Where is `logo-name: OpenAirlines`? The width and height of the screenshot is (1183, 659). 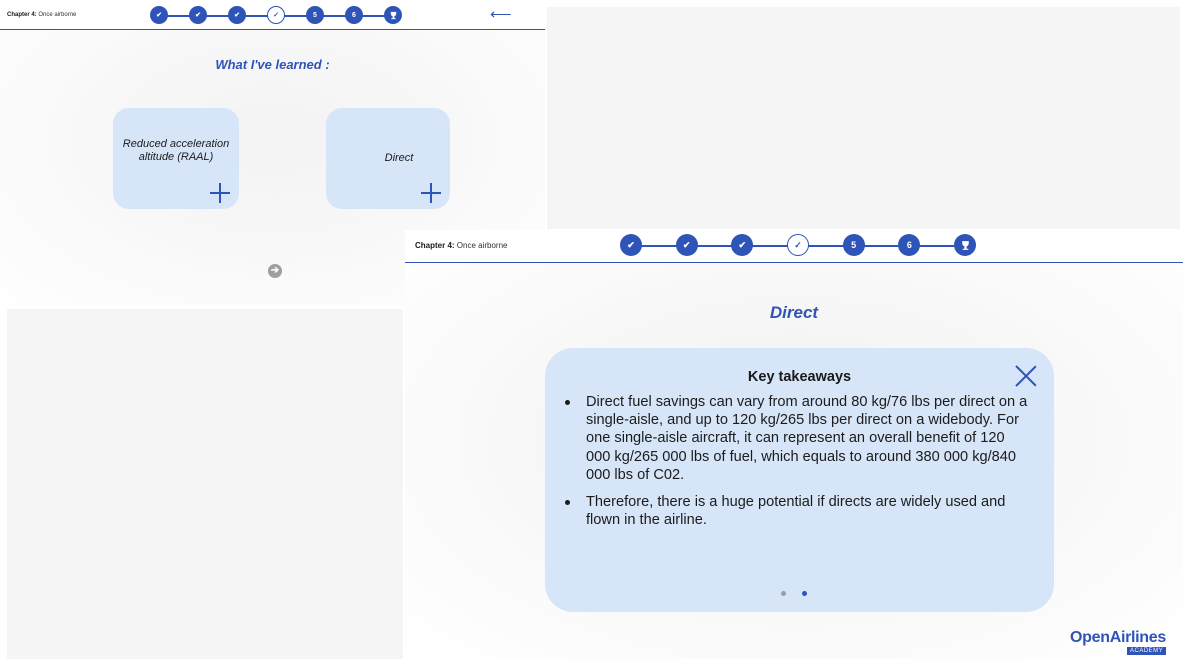 logo-name: OpenAirlines is located at coordinates (1118, 637).